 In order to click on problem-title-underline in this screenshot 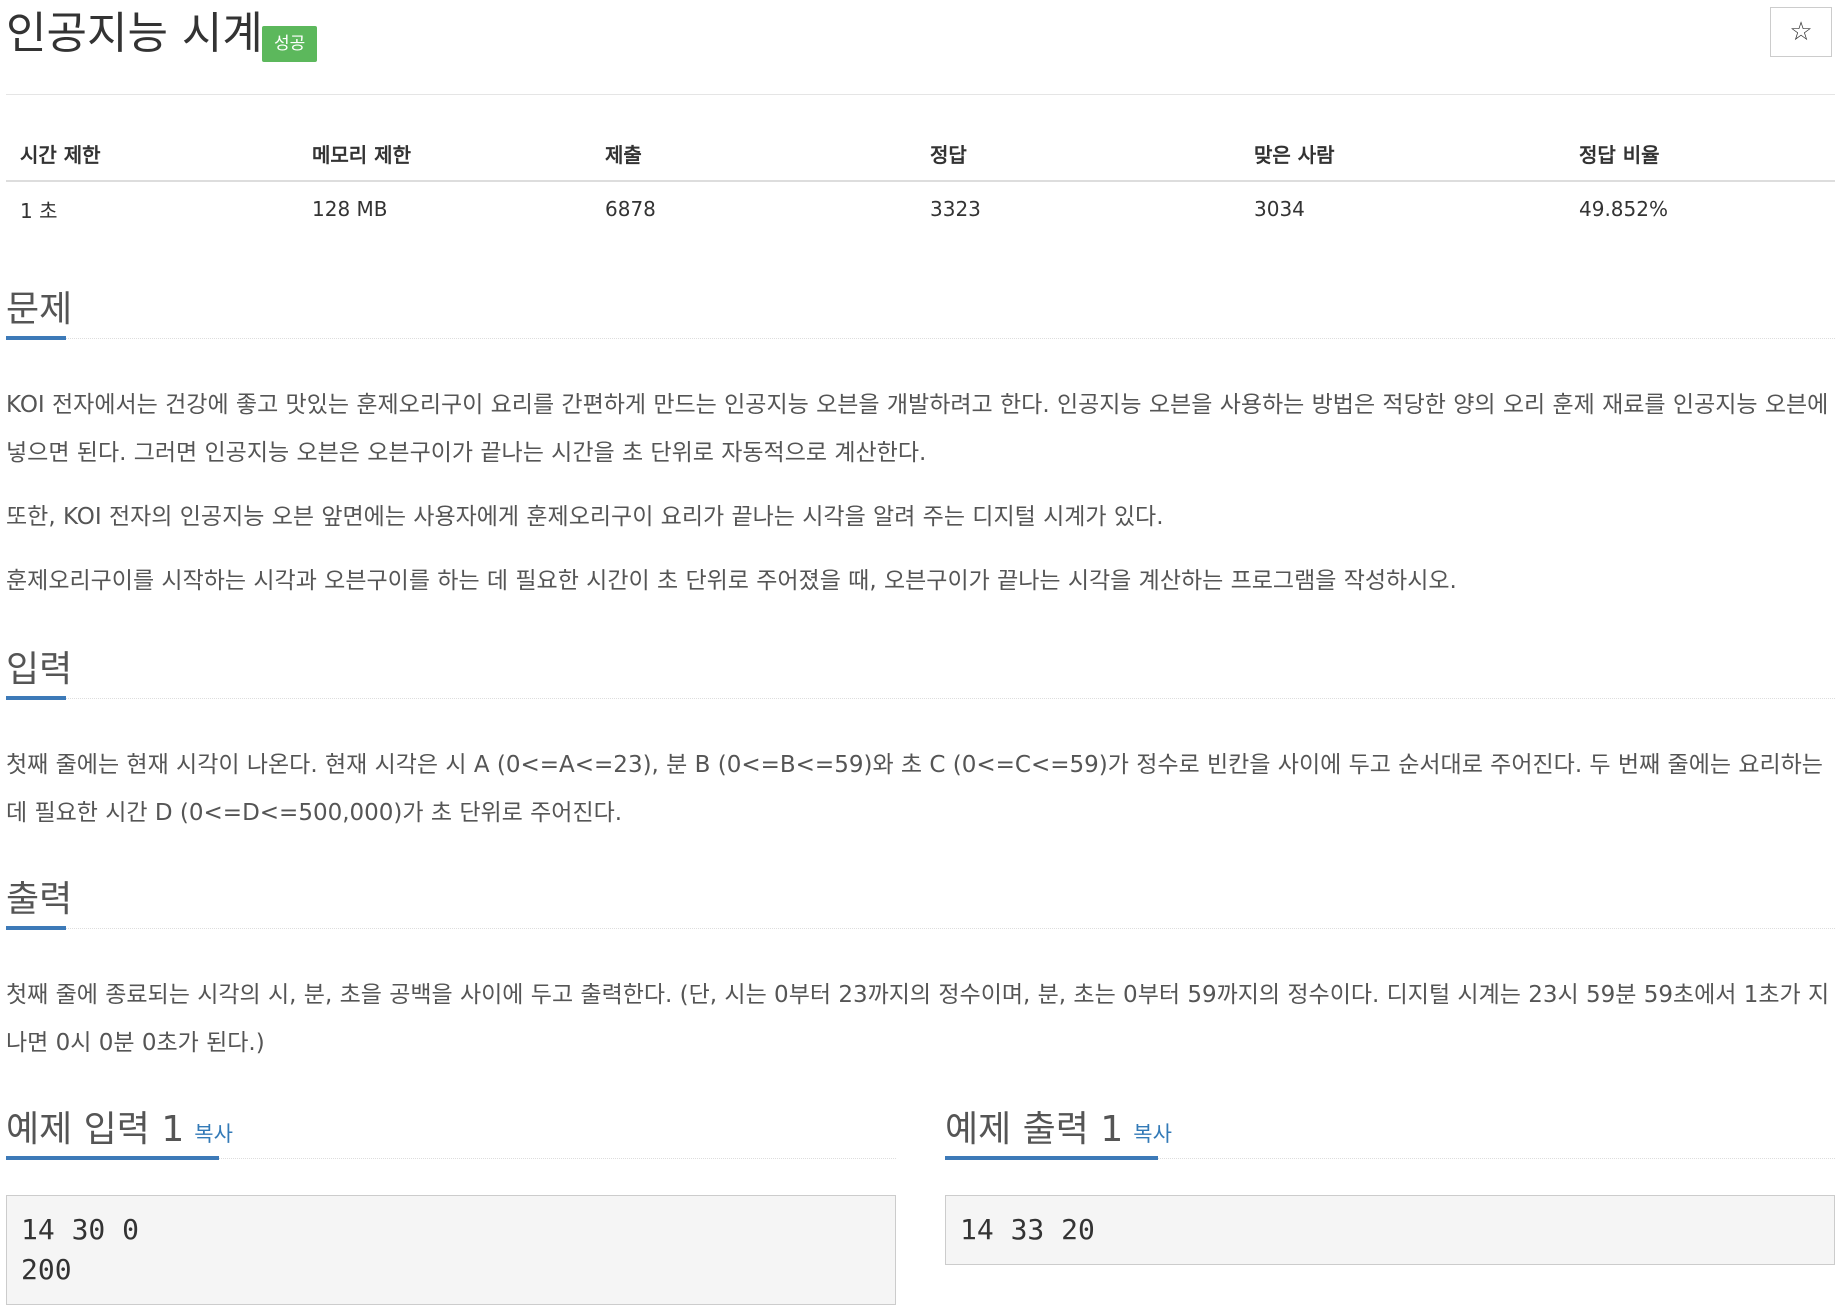, I will do `click(36, 338)`.